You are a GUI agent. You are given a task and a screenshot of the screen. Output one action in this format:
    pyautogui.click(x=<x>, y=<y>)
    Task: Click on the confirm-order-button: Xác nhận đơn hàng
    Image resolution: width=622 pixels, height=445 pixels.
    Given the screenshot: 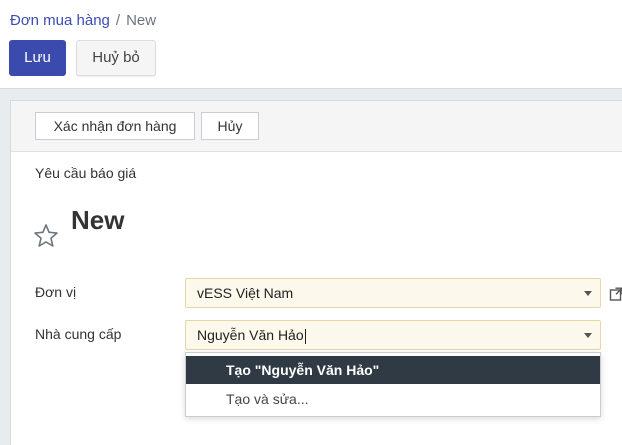 What is the action you would take?
    pyautogui.click(x=115, y=126)
    